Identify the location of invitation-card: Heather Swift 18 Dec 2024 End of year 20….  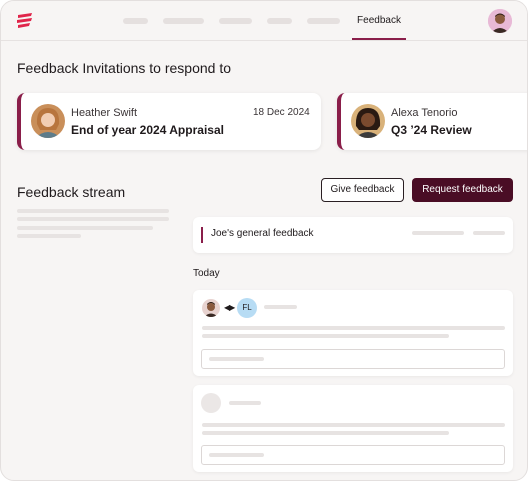
(169, 121).